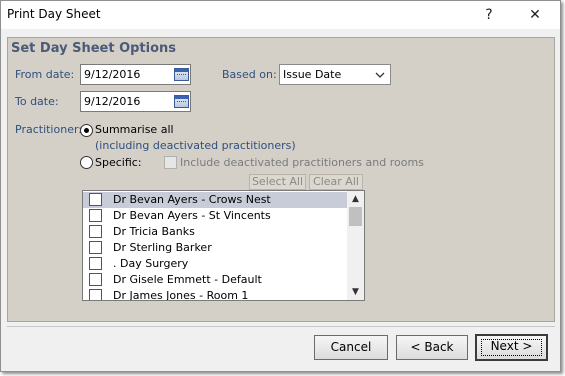 This screenshot has height=376, width=565. I want to click on list-item: Dr Gisele Emmett - Default, so click(215, 280).